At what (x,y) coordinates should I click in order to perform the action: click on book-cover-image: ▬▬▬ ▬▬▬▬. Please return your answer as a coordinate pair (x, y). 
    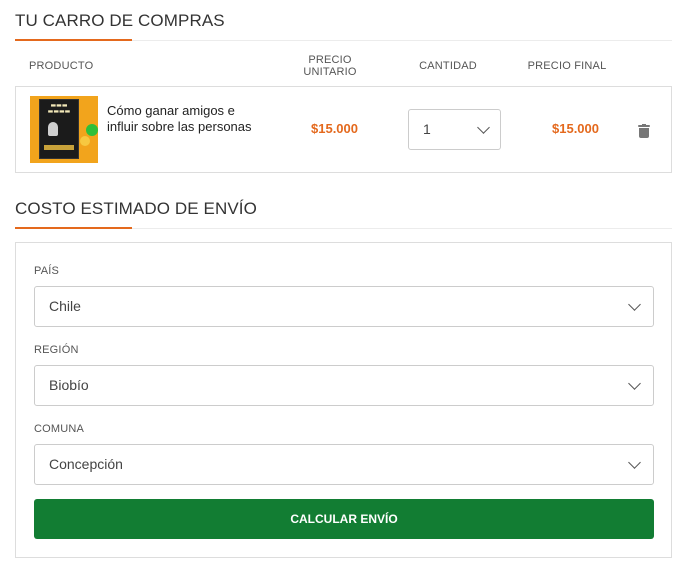
    Looking at the image, I should click on (64, 129).